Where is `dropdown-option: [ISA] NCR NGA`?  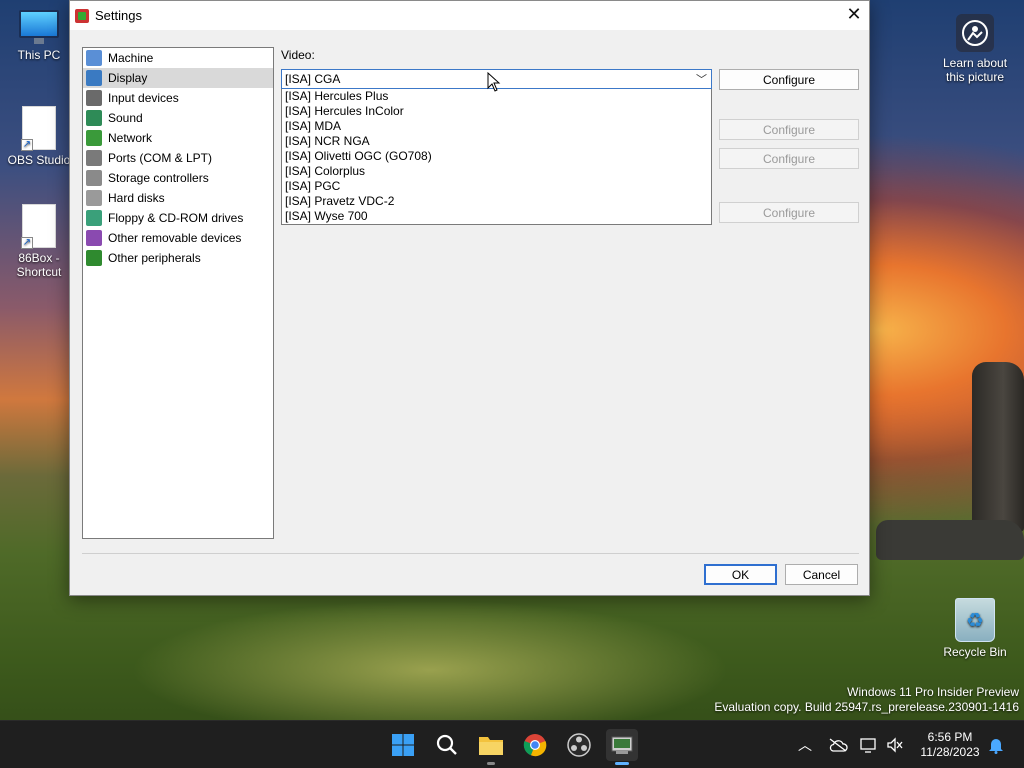
dropdown-option: [ISA] NCR NGA is located at coordinates (496, 141).